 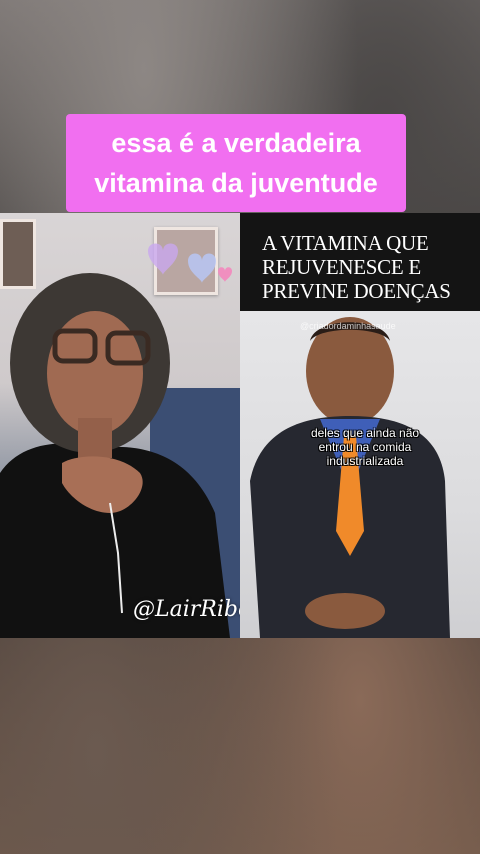 What do you see at coordinates (186, 609) in the screenshot?
I see `signature-watermark: @LairRibeiro` at bounding box center [186, 609].